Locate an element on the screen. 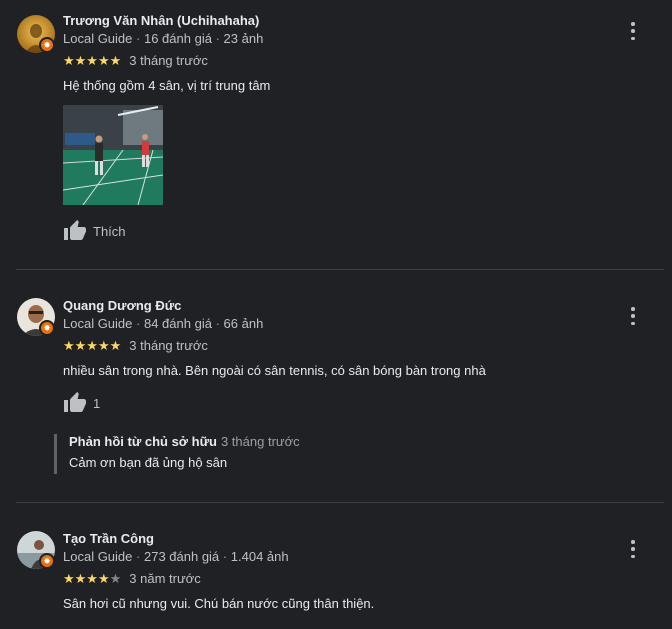 The image size is (672, 629). star-rating: ★★★★★ 3 năm trước is located at coordinates (132, 579).